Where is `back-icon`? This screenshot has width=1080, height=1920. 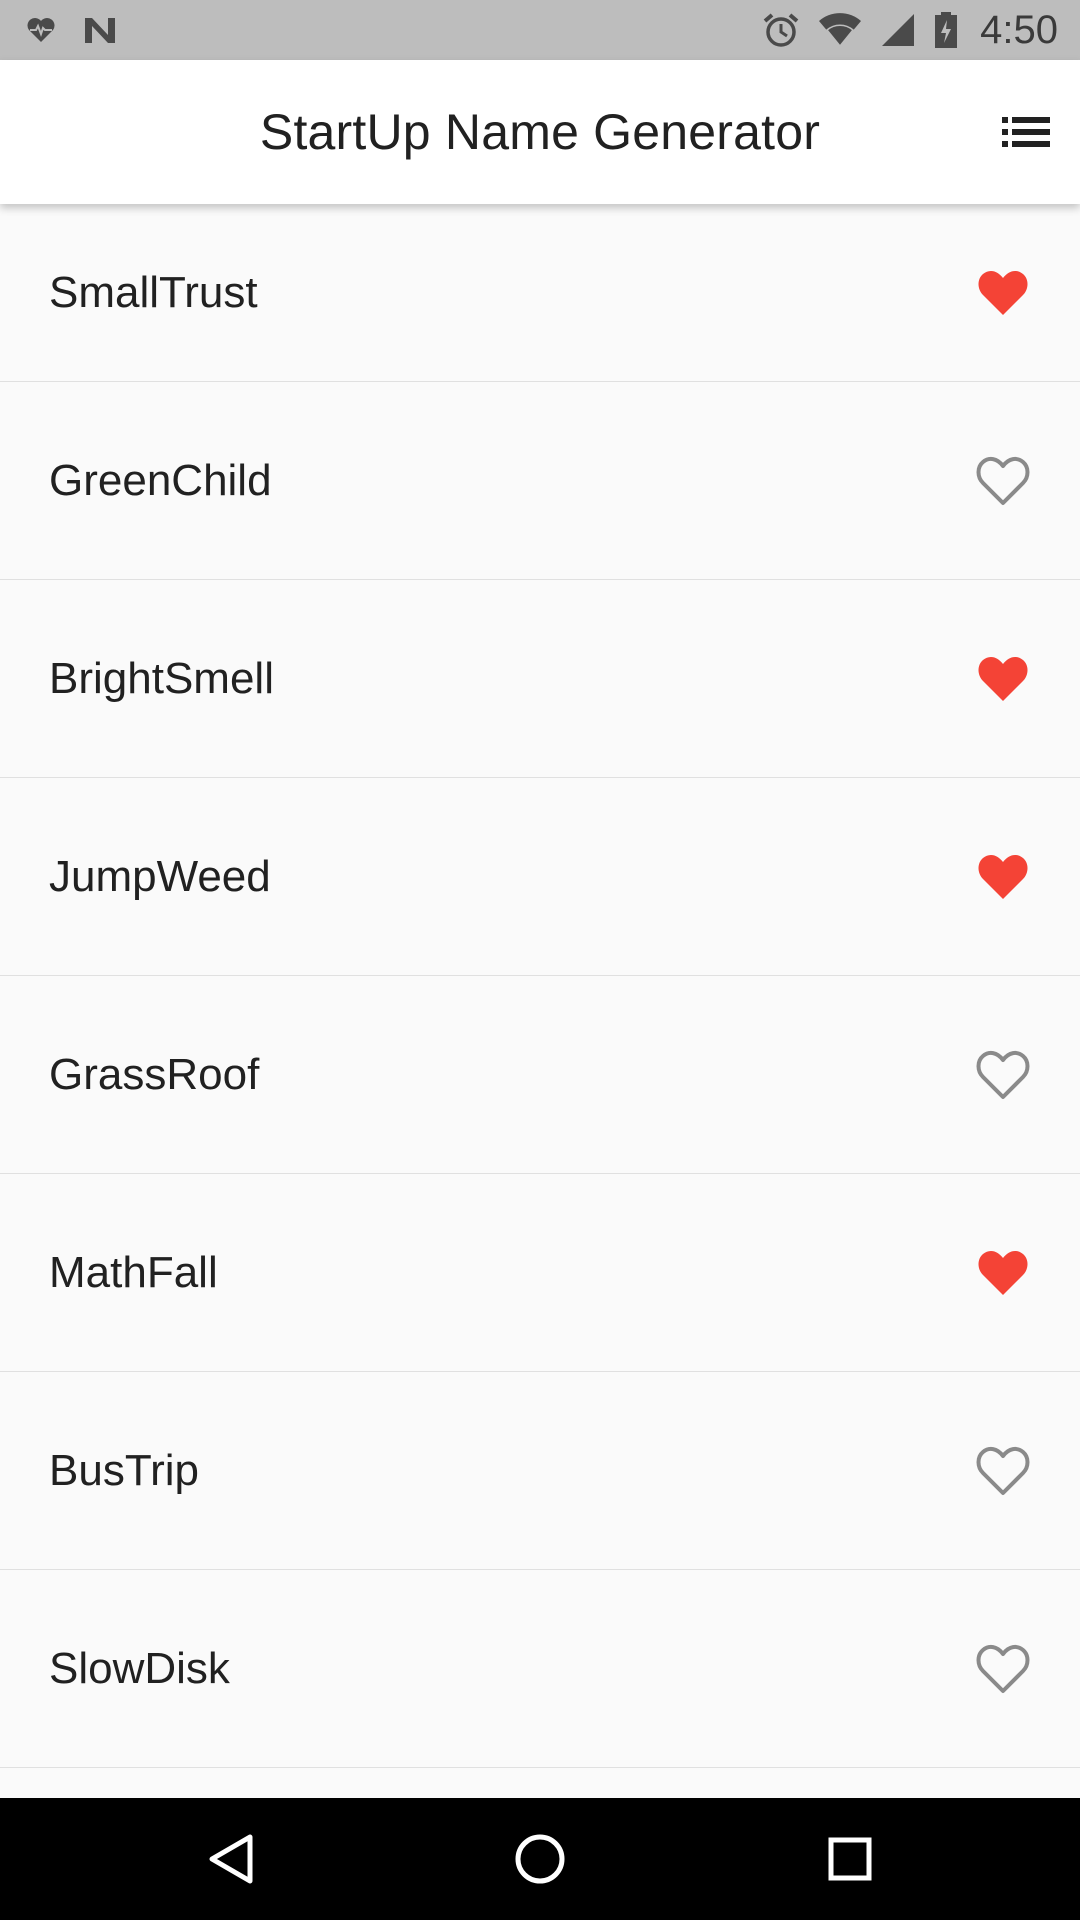 back-icon is located at coordinates (231, 1859).